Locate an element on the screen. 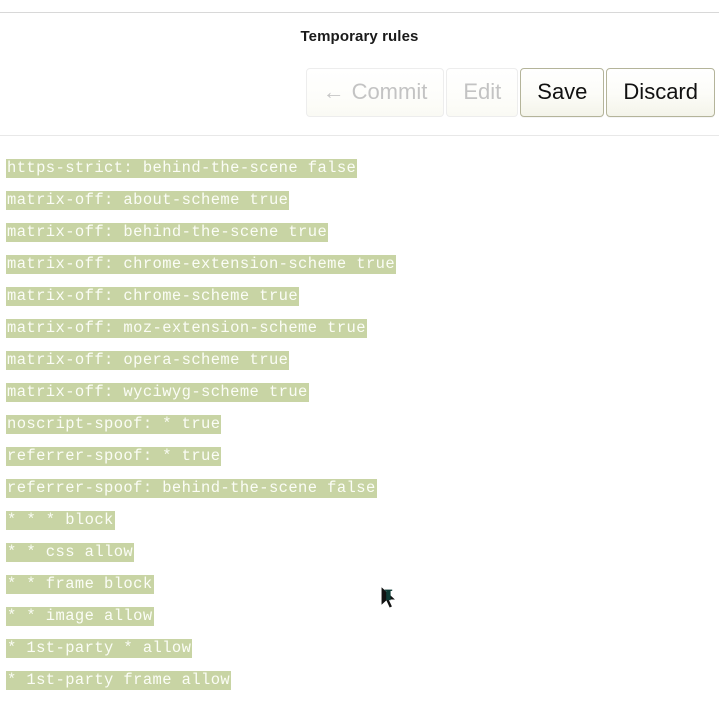 The image size is (719, 707). toolbar: ← Commit Edit Save Discard is located at coordinates (359, 92).